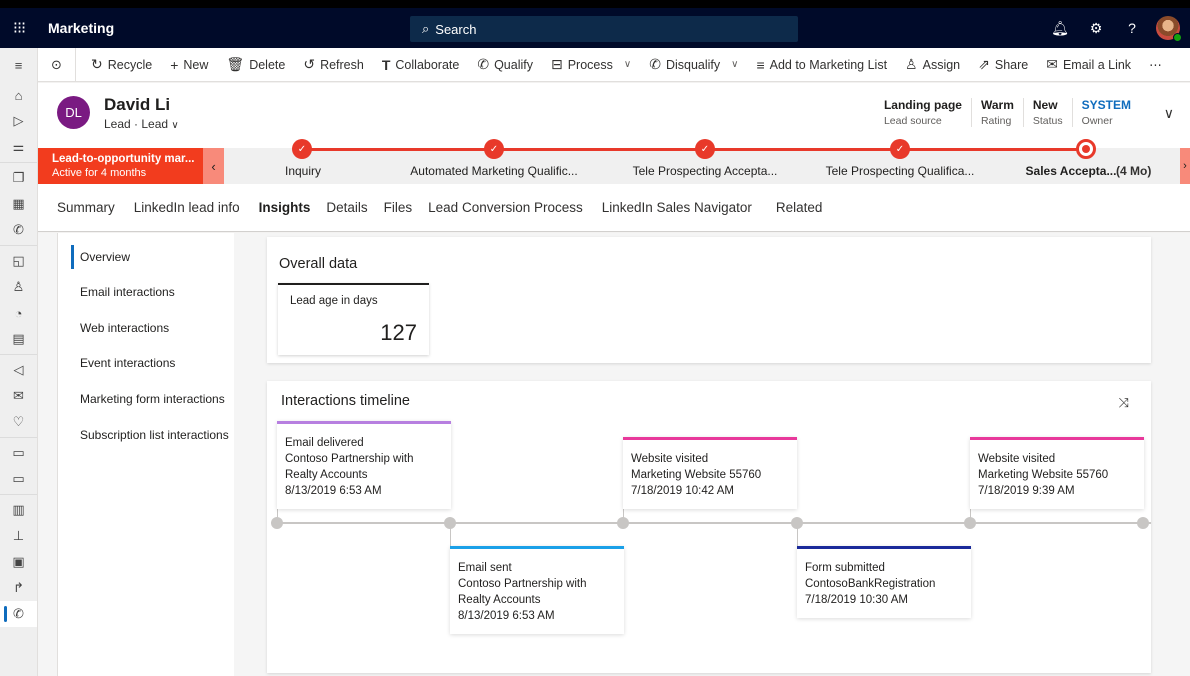 Image resolution: width=1190 pixels, height=676 pixels. Describe the element at coordinates (189, 65) in the screenshot. I see `new-button: + New` at that location.